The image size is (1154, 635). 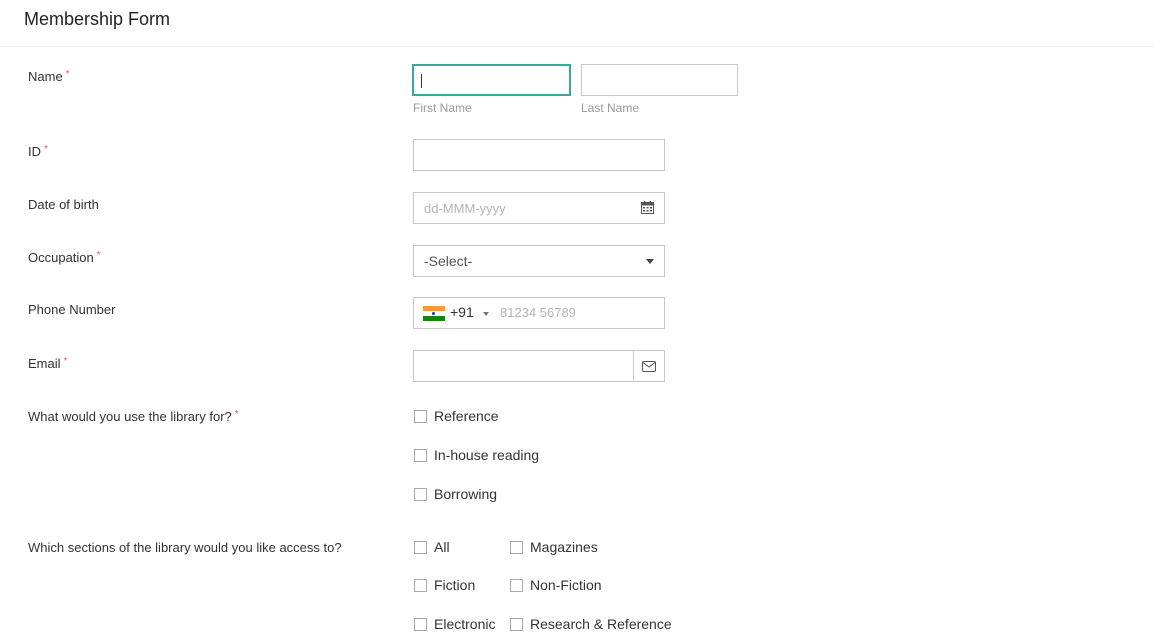 What do you see at coordinates (63, 204) in the screenshot?
I see `dob-label: Date of birth` at bounding box center [63, 204].